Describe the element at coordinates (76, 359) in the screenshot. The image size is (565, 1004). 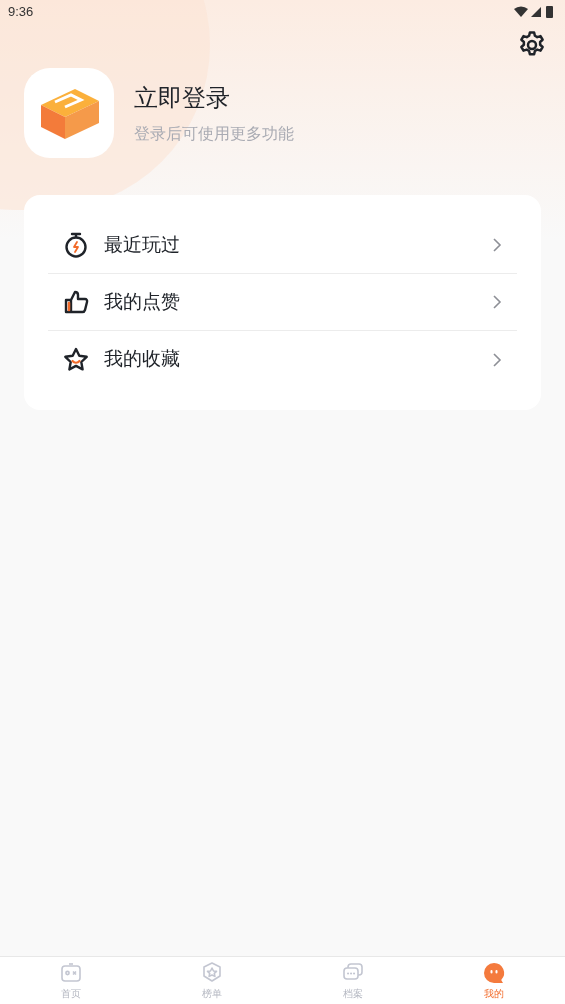
I see `star-icon` at that location.